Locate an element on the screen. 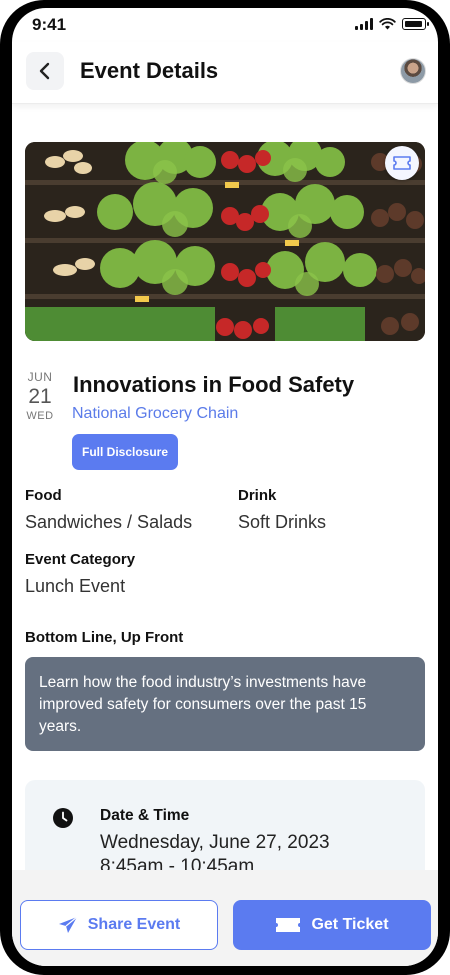 Image resolution: width=450 pixels, height=975 pixels. full-disclosure-tag: Full Disclosure is located at coordinates (125, 452).